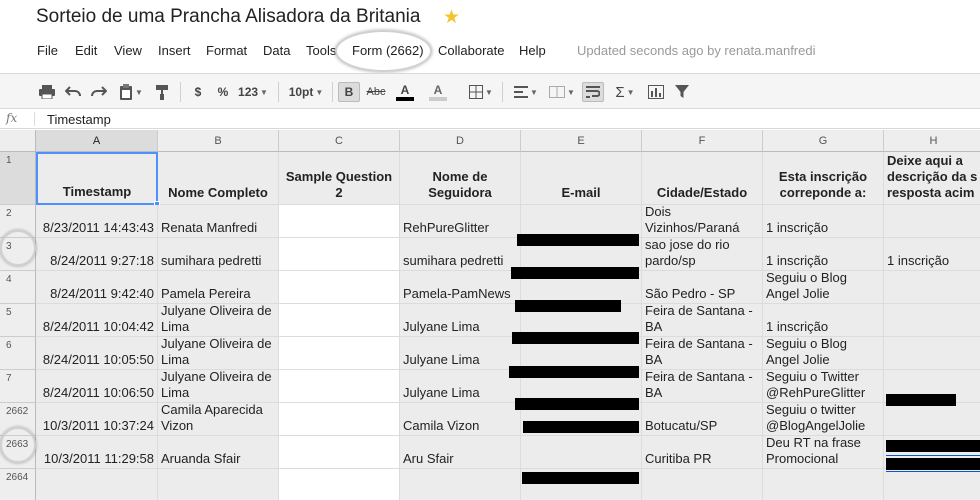 This screenshot has height=500, width=980. What do you see at coordinates (218, 419) in the screenshot?
I see `name-cell: Camila Aparecida Vizon` at bounding box center [218, 419].